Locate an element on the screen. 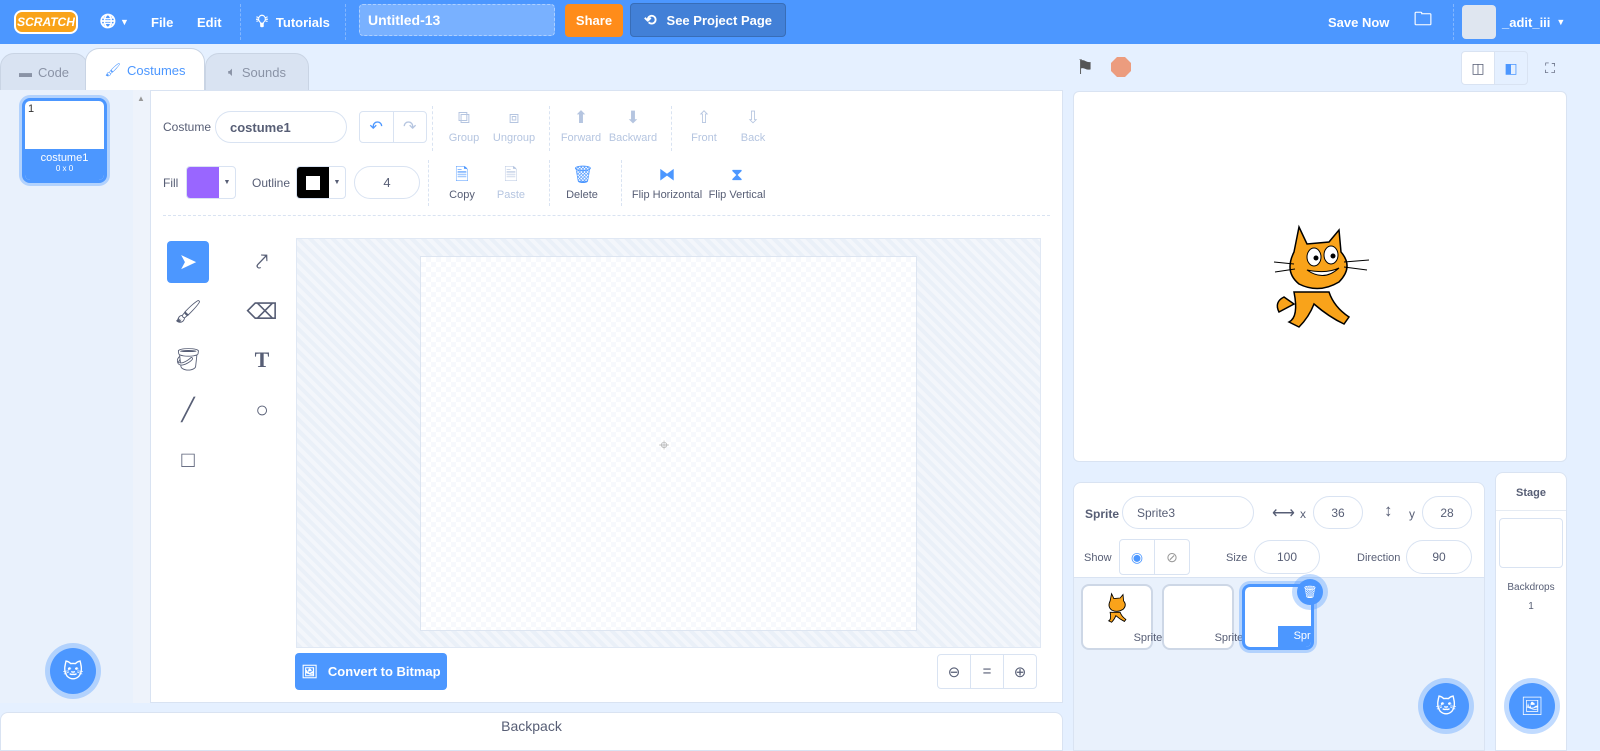 The width and height of the screenshot is (1600, 751). visibility-toggle: ◉ ⊘ is located at coordinates (1154, 557).